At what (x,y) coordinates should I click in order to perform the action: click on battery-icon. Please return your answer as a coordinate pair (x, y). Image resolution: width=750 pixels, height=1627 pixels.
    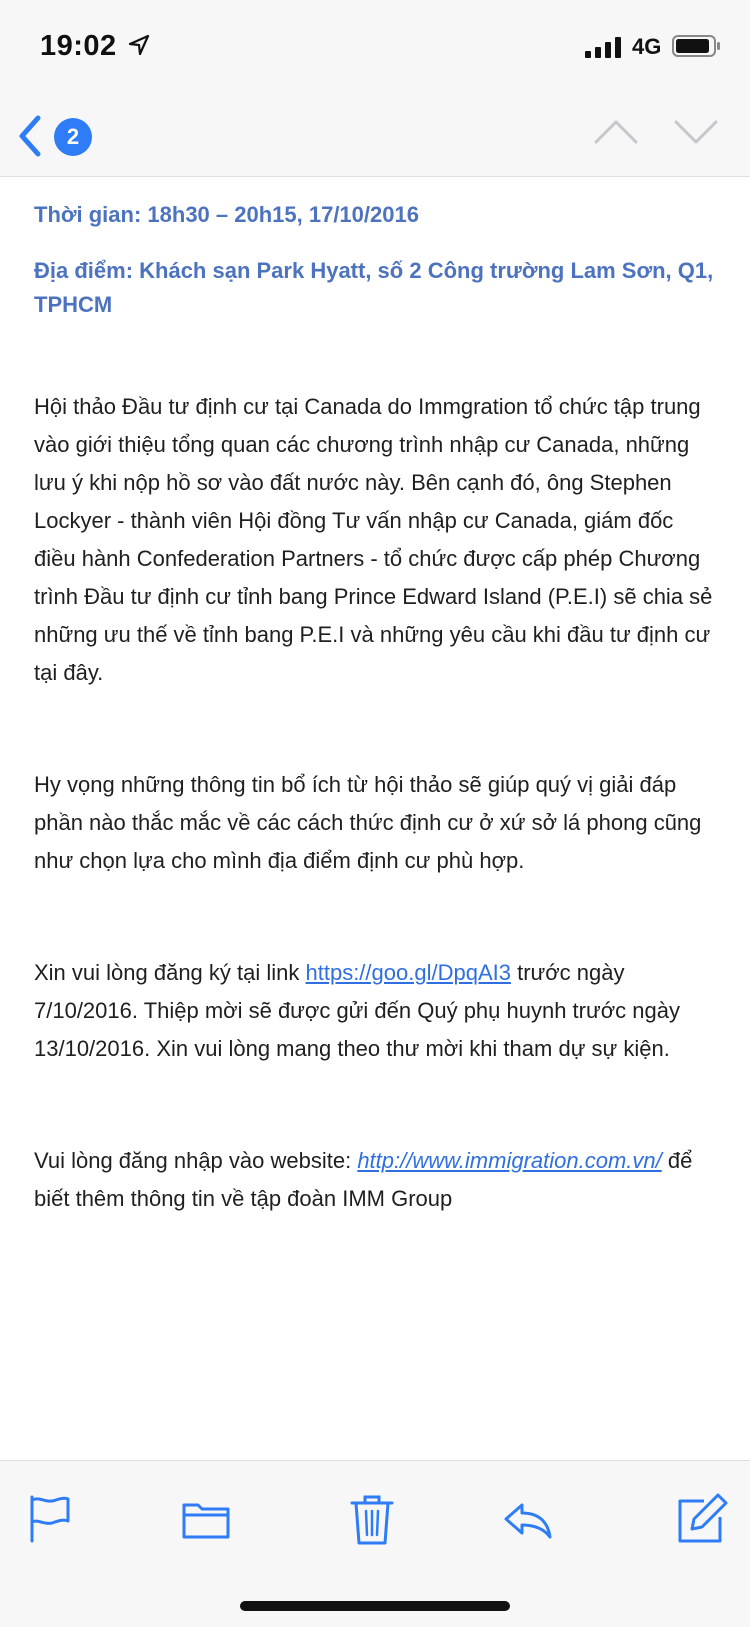
    Looking at the image, I should click on (696, 46).